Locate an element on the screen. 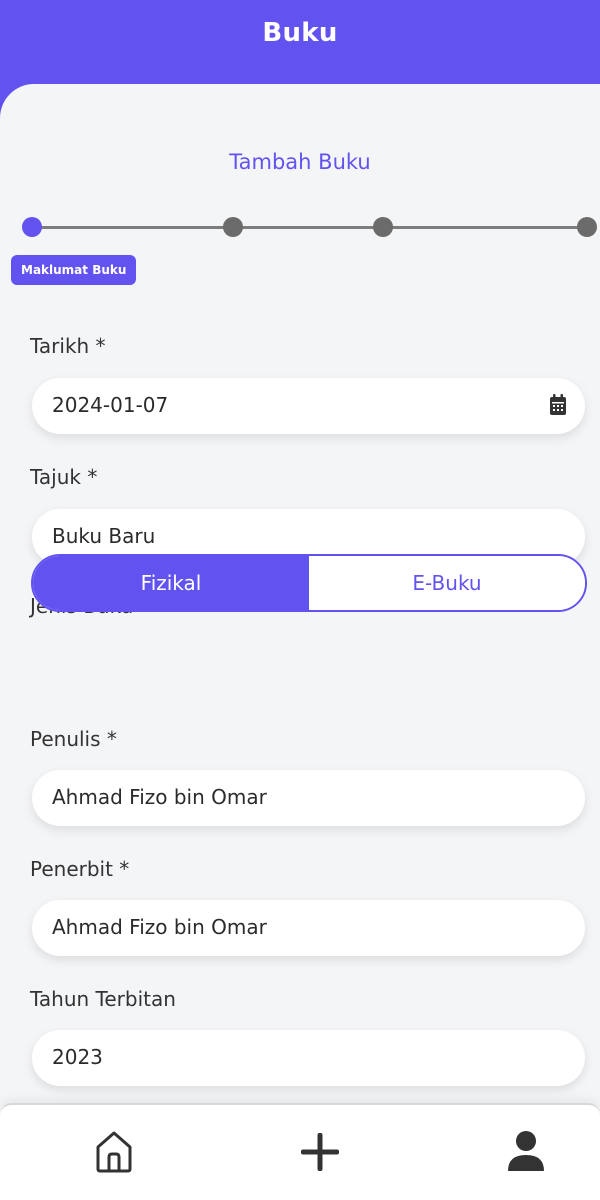  bottom-nav is located at coordinates (300, 1151).